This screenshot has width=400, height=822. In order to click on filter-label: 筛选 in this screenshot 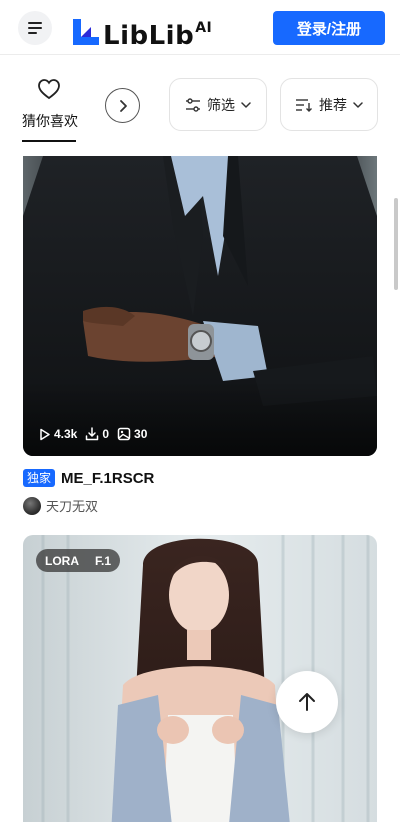, I will do `click(221, 104)`.